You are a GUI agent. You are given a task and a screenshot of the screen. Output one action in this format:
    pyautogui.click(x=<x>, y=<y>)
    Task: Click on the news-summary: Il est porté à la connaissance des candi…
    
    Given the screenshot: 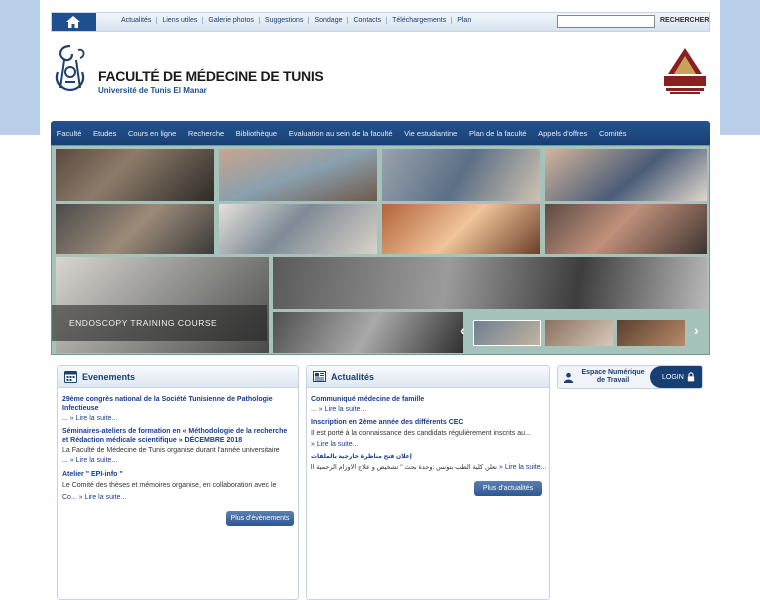 What is the action you would take?
    pyautogui.click(x=421, y=433)
    